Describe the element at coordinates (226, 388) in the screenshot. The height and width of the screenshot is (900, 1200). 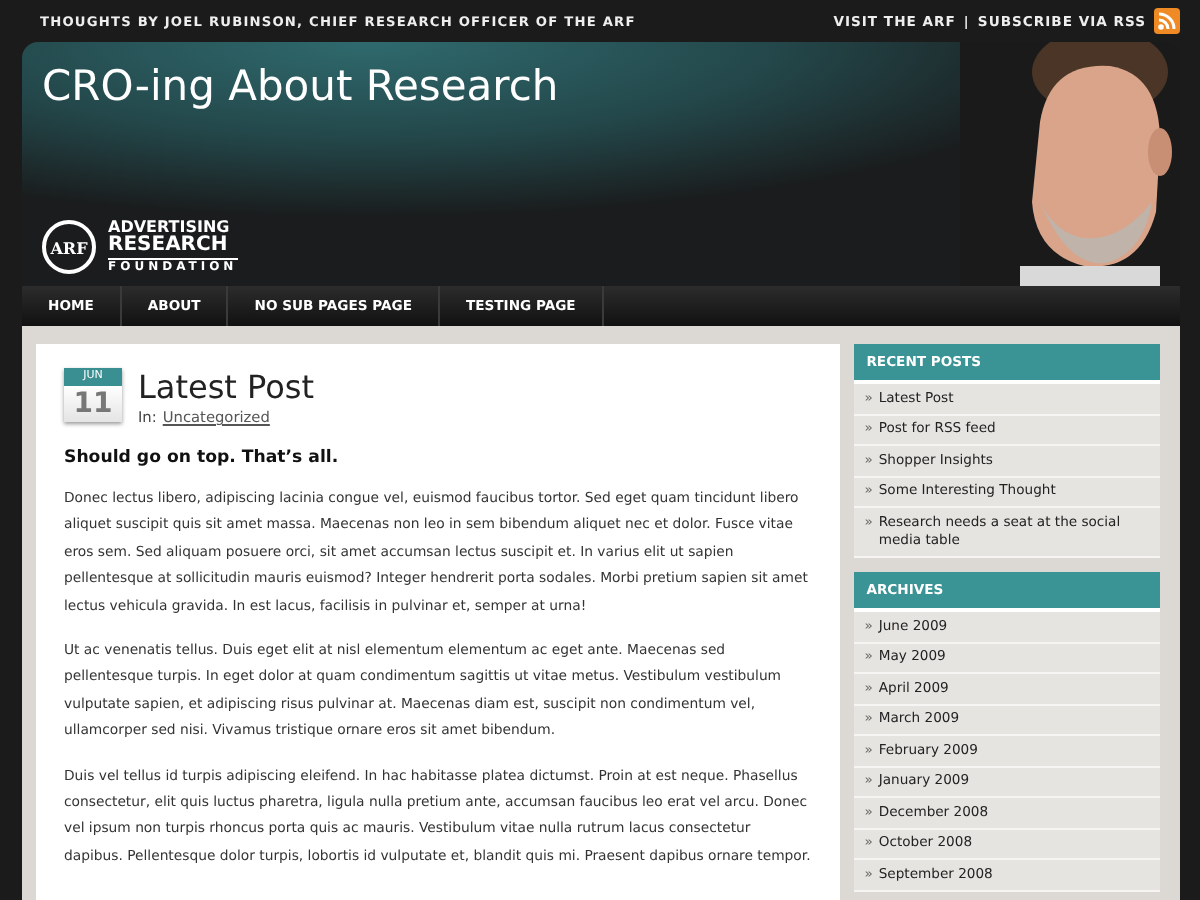
I see `post-title: Latest Post` at that location.